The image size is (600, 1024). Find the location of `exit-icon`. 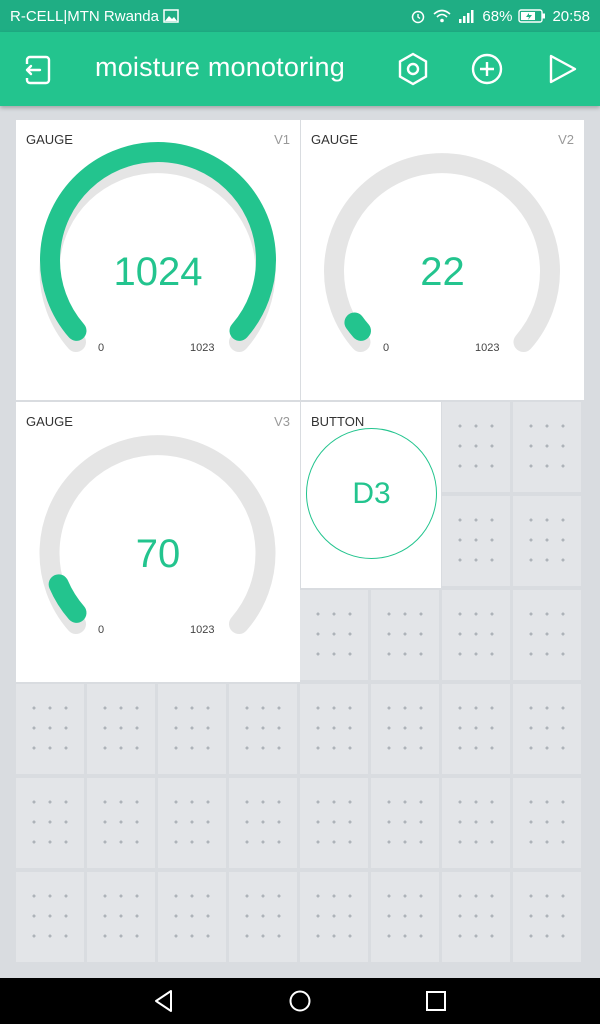

exit-icon is located at coordinates (38, 70).